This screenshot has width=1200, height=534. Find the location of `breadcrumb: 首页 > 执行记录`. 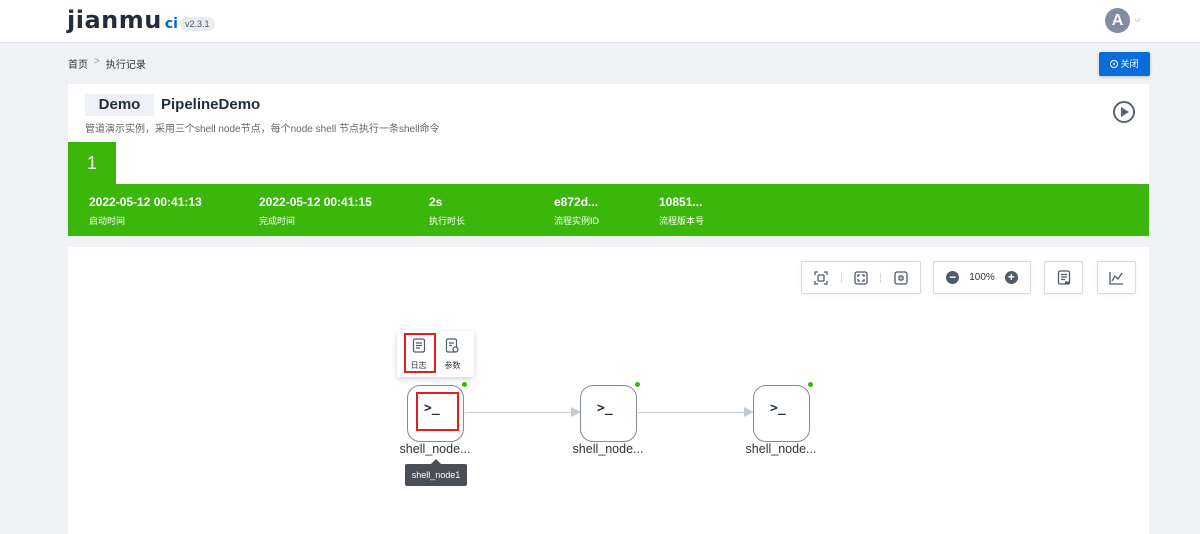

breadcrumb: 首页 > 执行记录 is located at coordinates (107, 63).